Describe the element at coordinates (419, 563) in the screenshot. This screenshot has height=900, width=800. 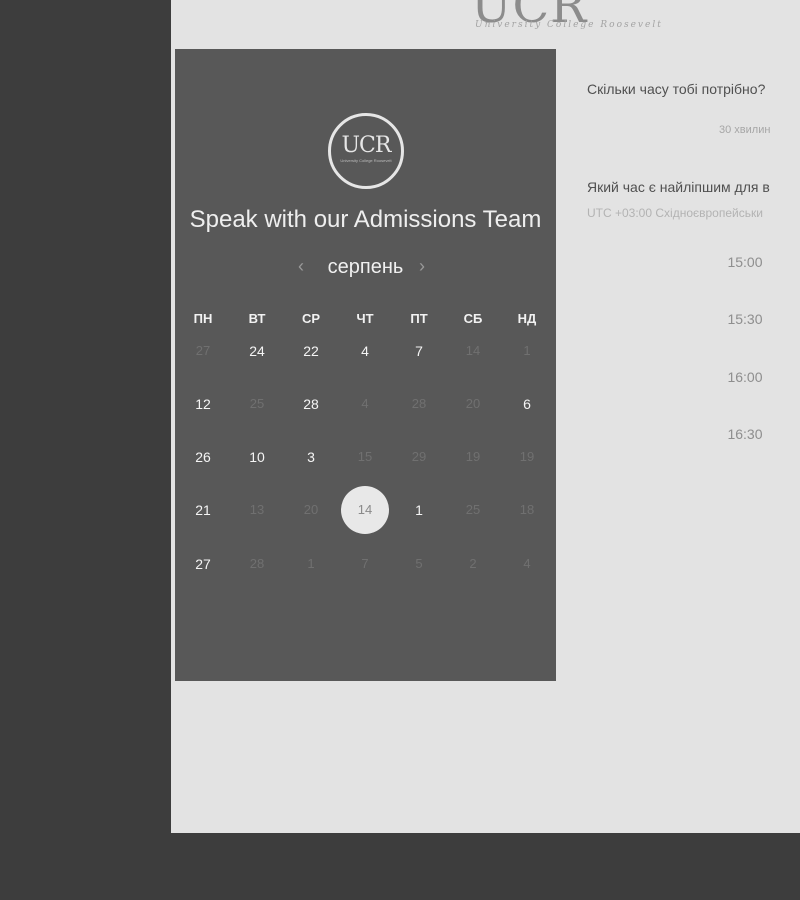
I see `calendar-day: 5` at that location.